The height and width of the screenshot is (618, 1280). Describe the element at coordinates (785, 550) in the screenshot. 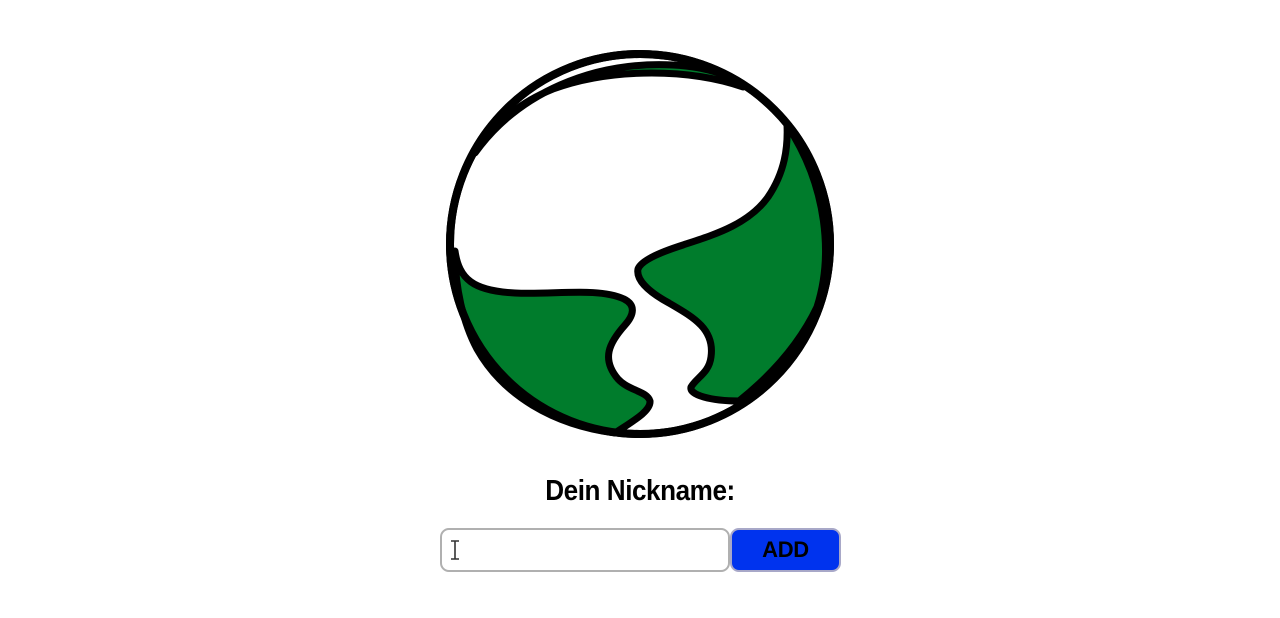

I see `add-button: ADD` at that location.